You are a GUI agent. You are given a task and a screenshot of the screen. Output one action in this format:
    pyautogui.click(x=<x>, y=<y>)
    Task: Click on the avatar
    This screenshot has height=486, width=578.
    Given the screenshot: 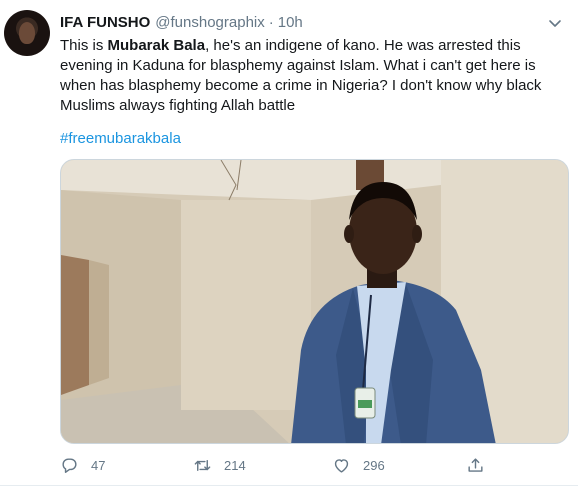 What is the action you would take?
    pyautogui.click(x=27, y=33)
    